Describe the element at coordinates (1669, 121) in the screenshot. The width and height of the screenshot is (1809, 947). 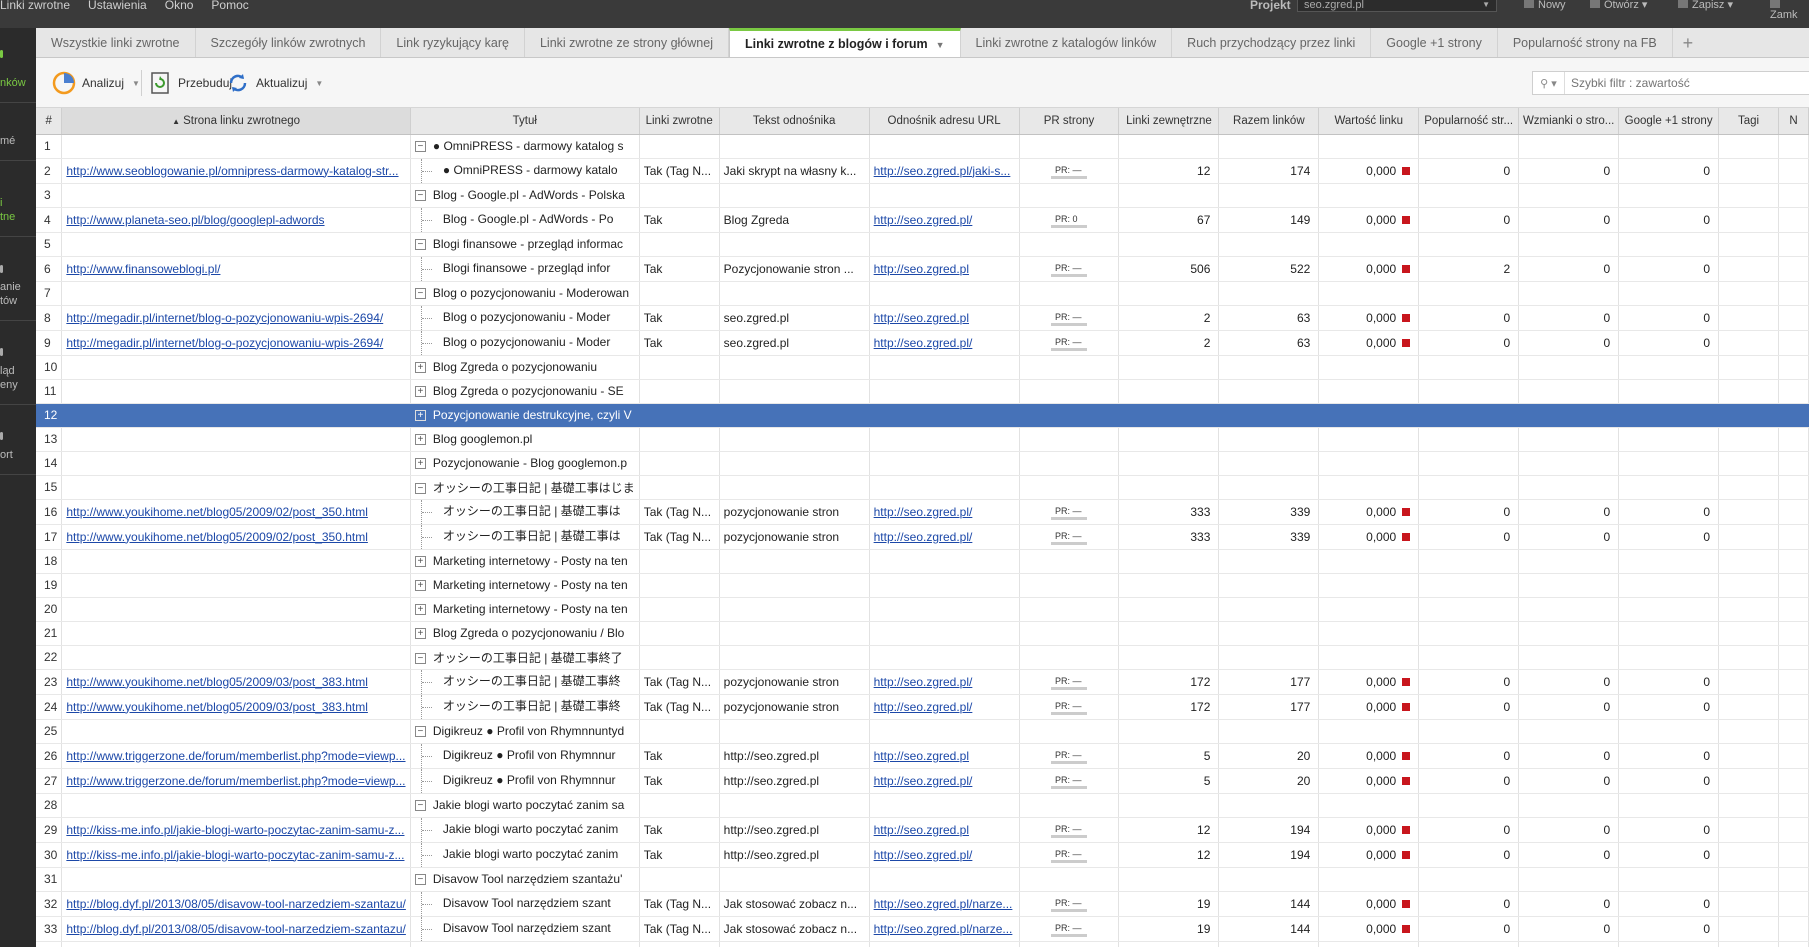
I see `col-header-google-plus: Google +1 strony` at that location.